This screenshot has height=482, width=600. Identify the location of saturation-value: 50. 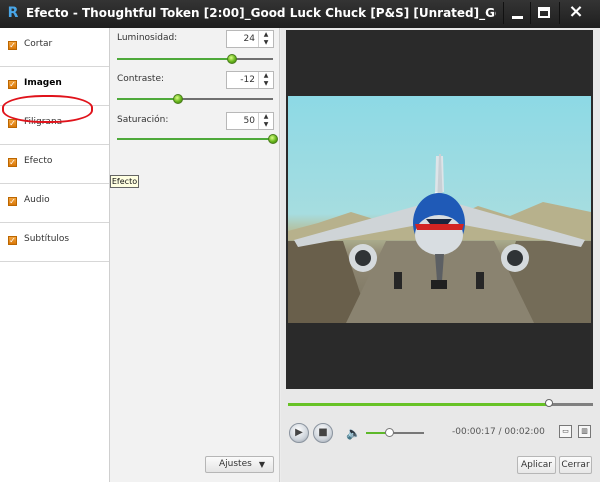
(249, 121).